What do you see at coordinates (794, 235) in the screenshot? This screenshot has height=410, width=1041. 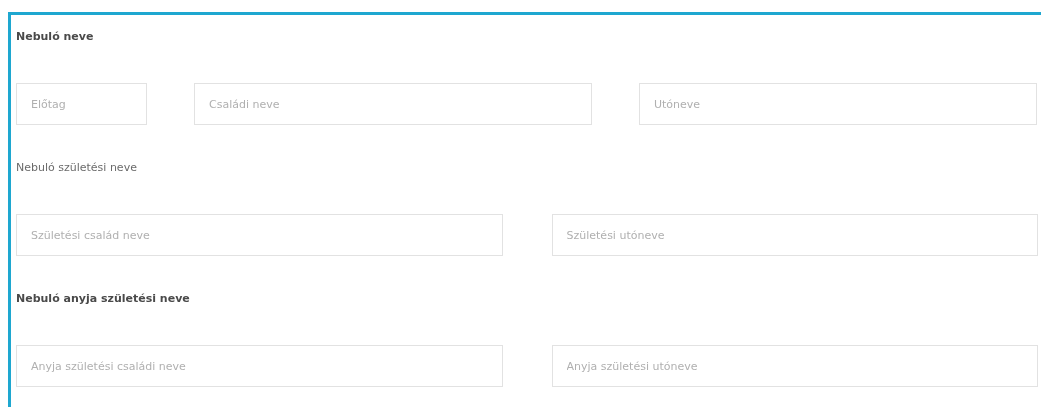 I see `input-field: Születési utóneve` at bounding box center [794, 235].